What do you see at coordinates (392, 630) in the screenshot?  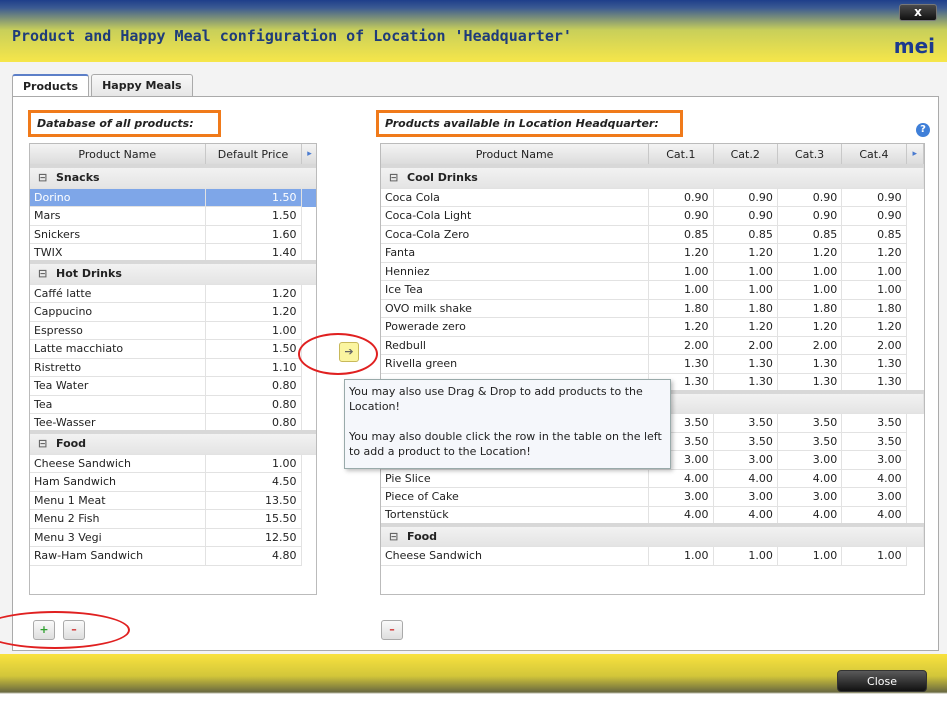 I see `remove-from-location-button: –` at bounding box center [392, 630].